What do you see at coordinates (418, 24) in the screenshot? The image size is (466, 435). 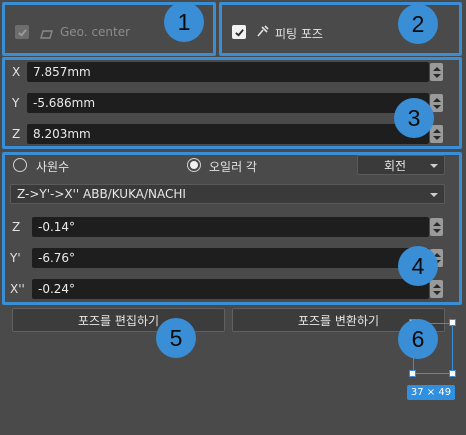 I see `callout-2: 2` at bounding box center [418, 24].